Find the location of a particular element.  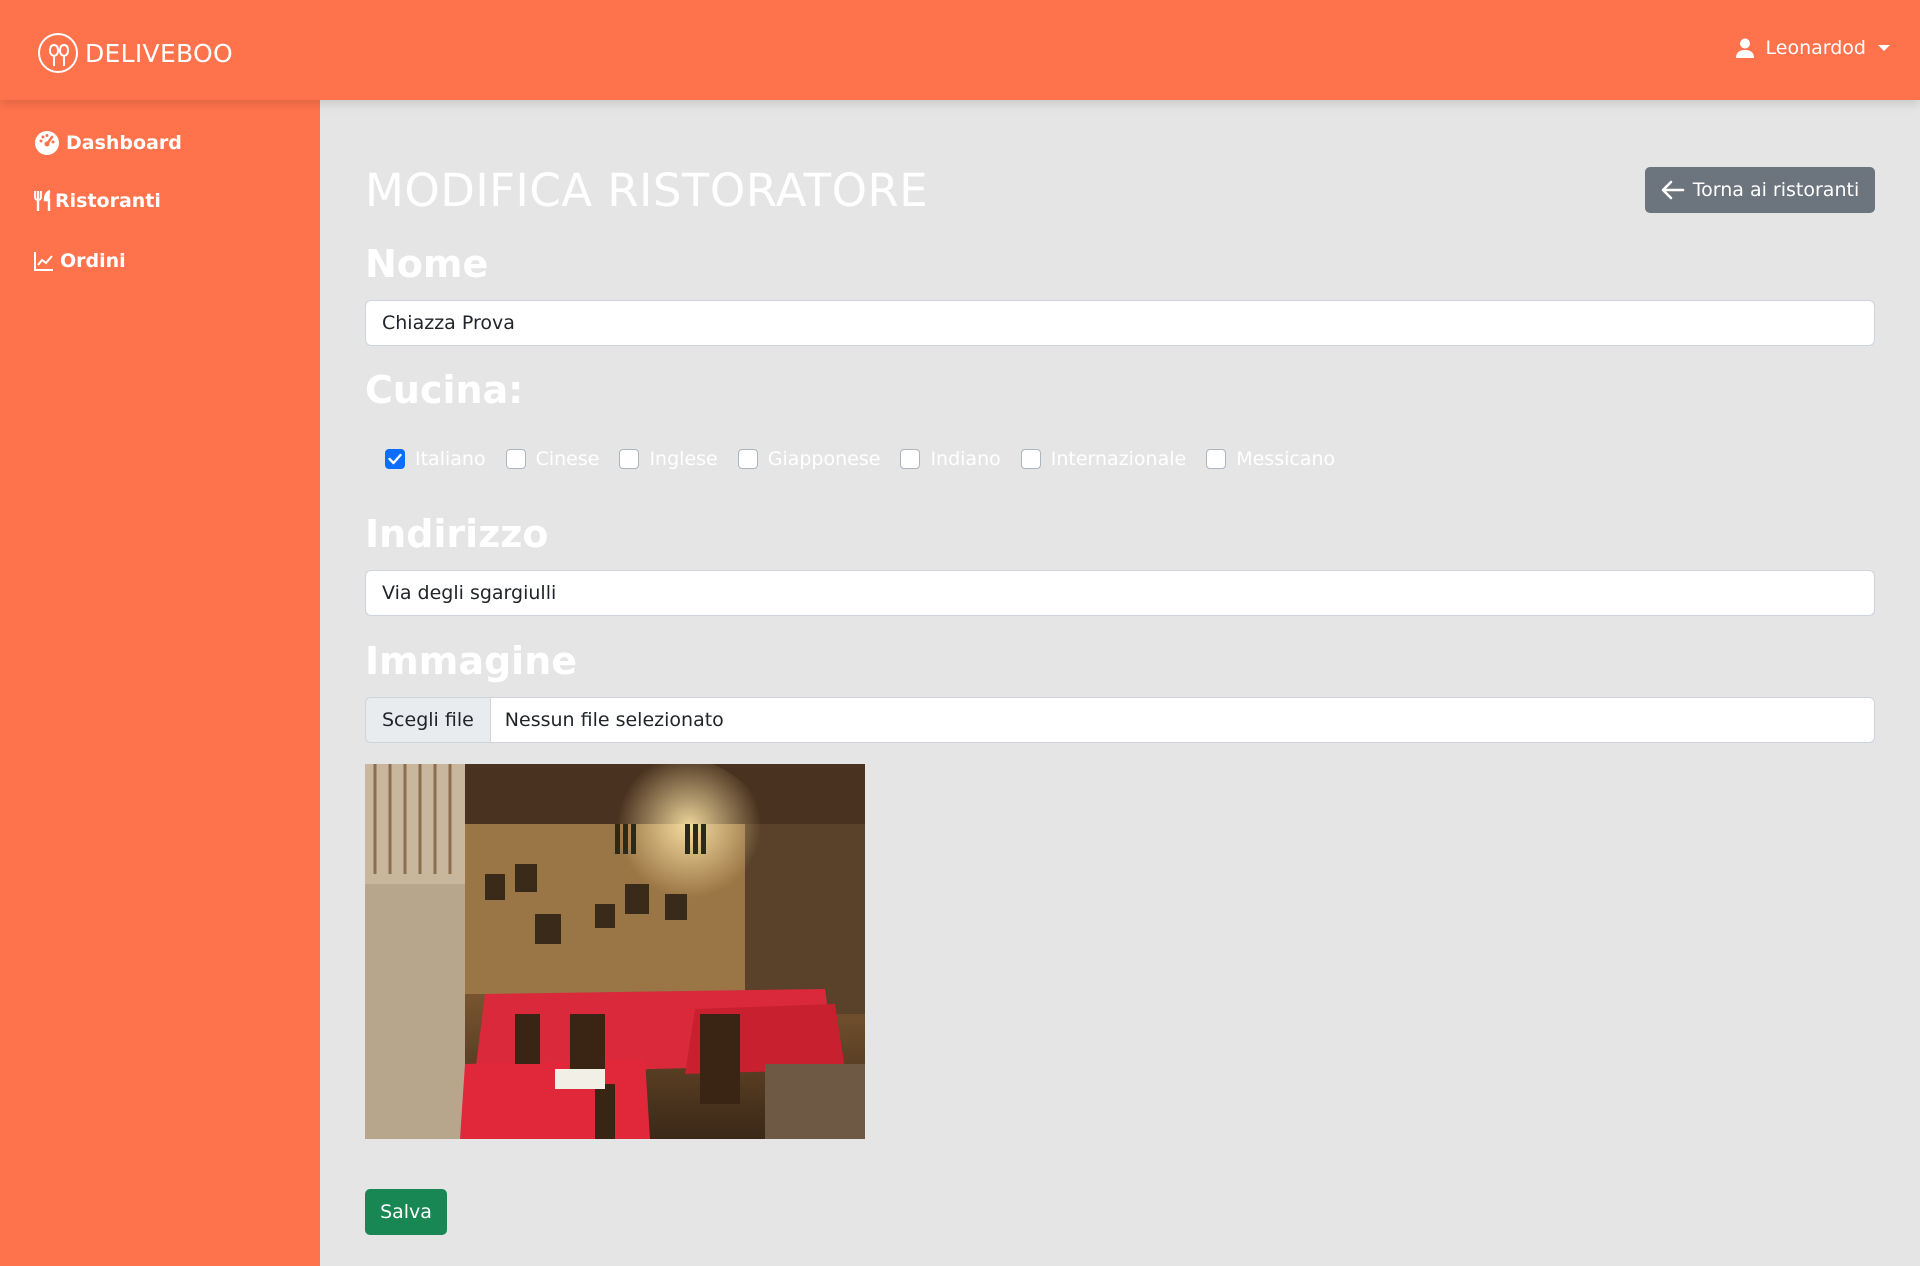

cuisine-option-inglese: Inglese is located at coordinates (668, 459).